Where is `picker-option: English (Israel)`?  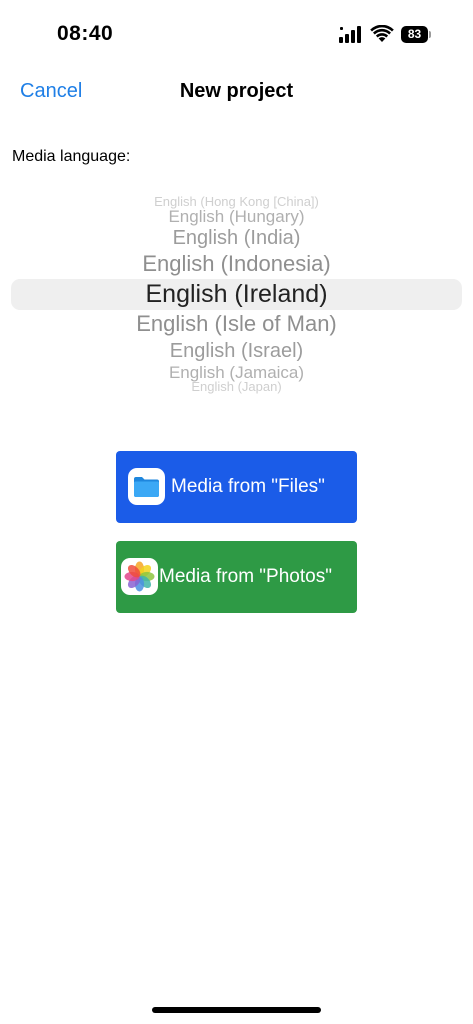 picker-option: English (Israel) is located at coordinates (236, 351).